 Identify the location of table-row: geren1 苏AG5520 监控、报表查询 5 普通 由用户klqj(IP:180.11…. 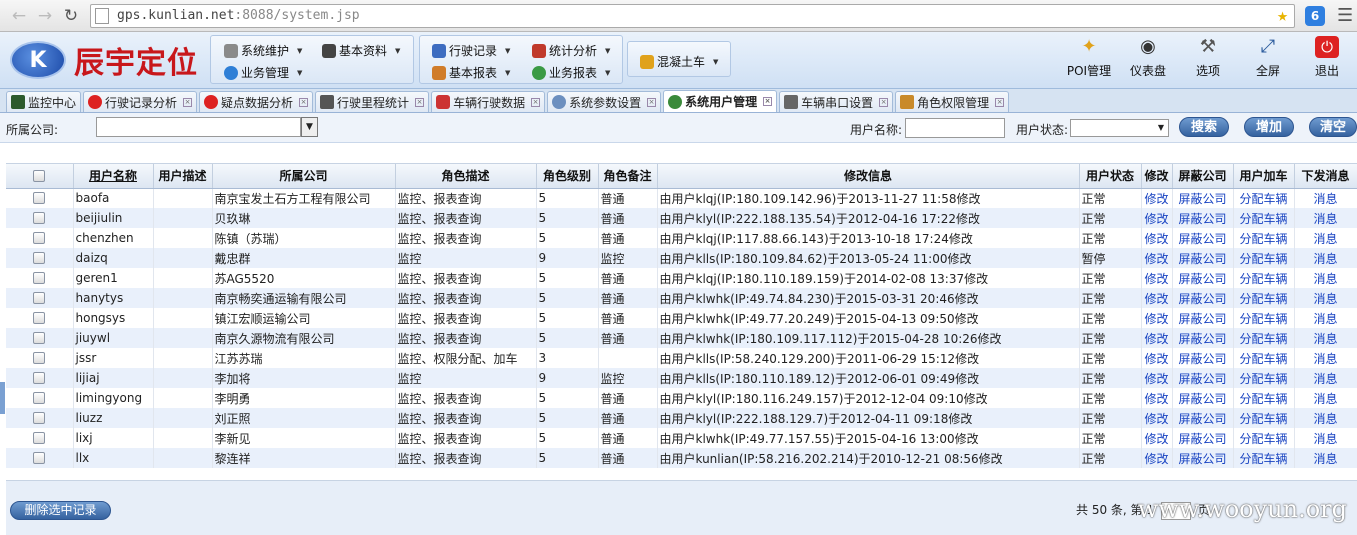
(681, 278).